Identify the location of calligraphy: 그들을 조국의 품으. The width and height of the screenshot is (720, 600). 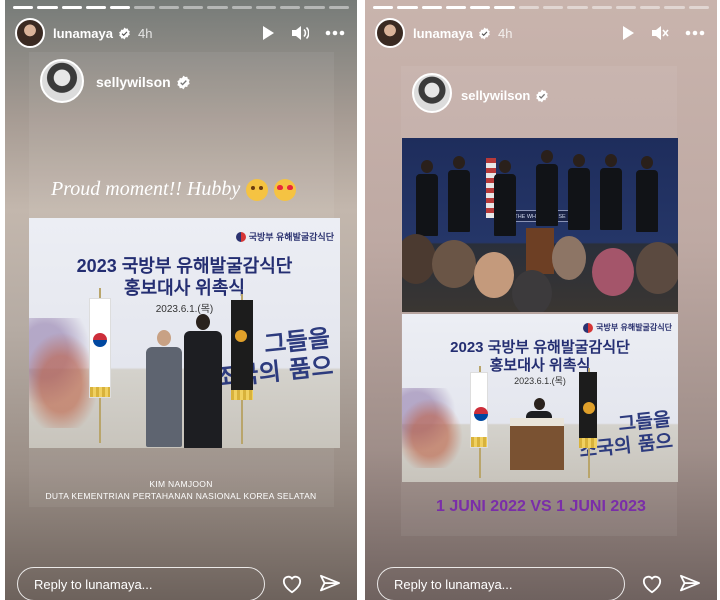
(272, 357).